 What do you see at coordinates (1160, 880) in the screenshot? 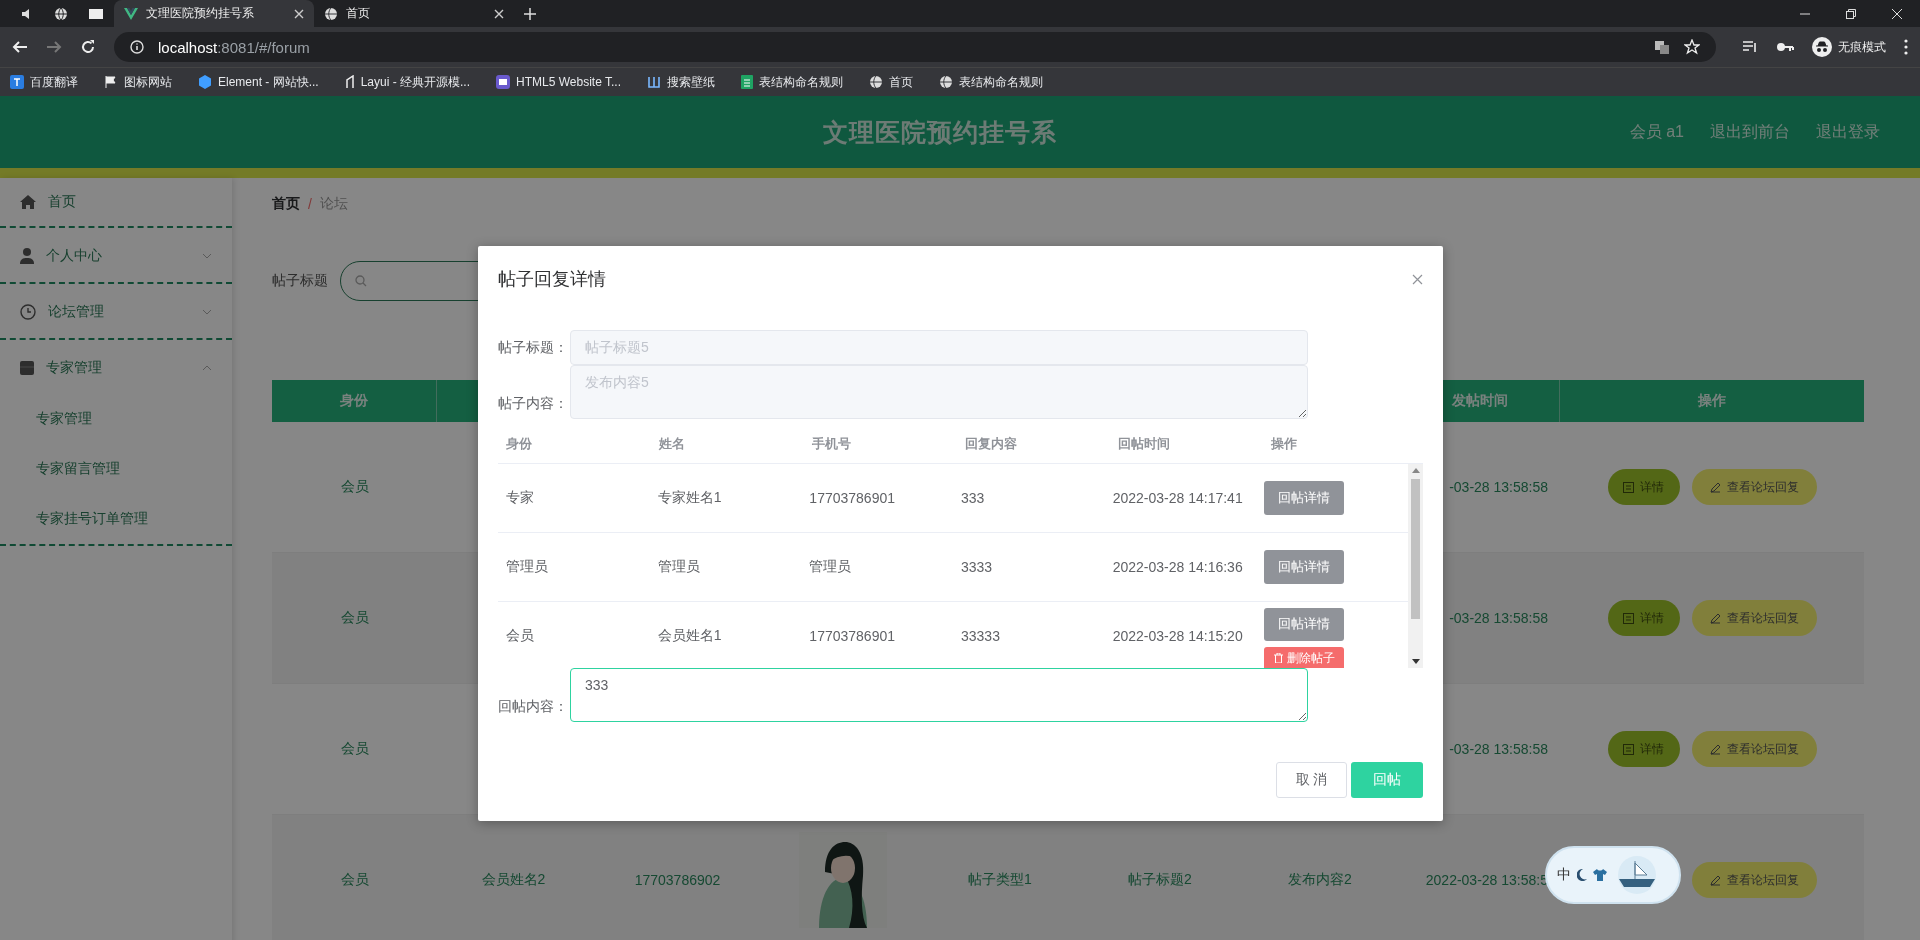
I see `table-cell: 帖子标题2` at bounding box center [1160, 880].